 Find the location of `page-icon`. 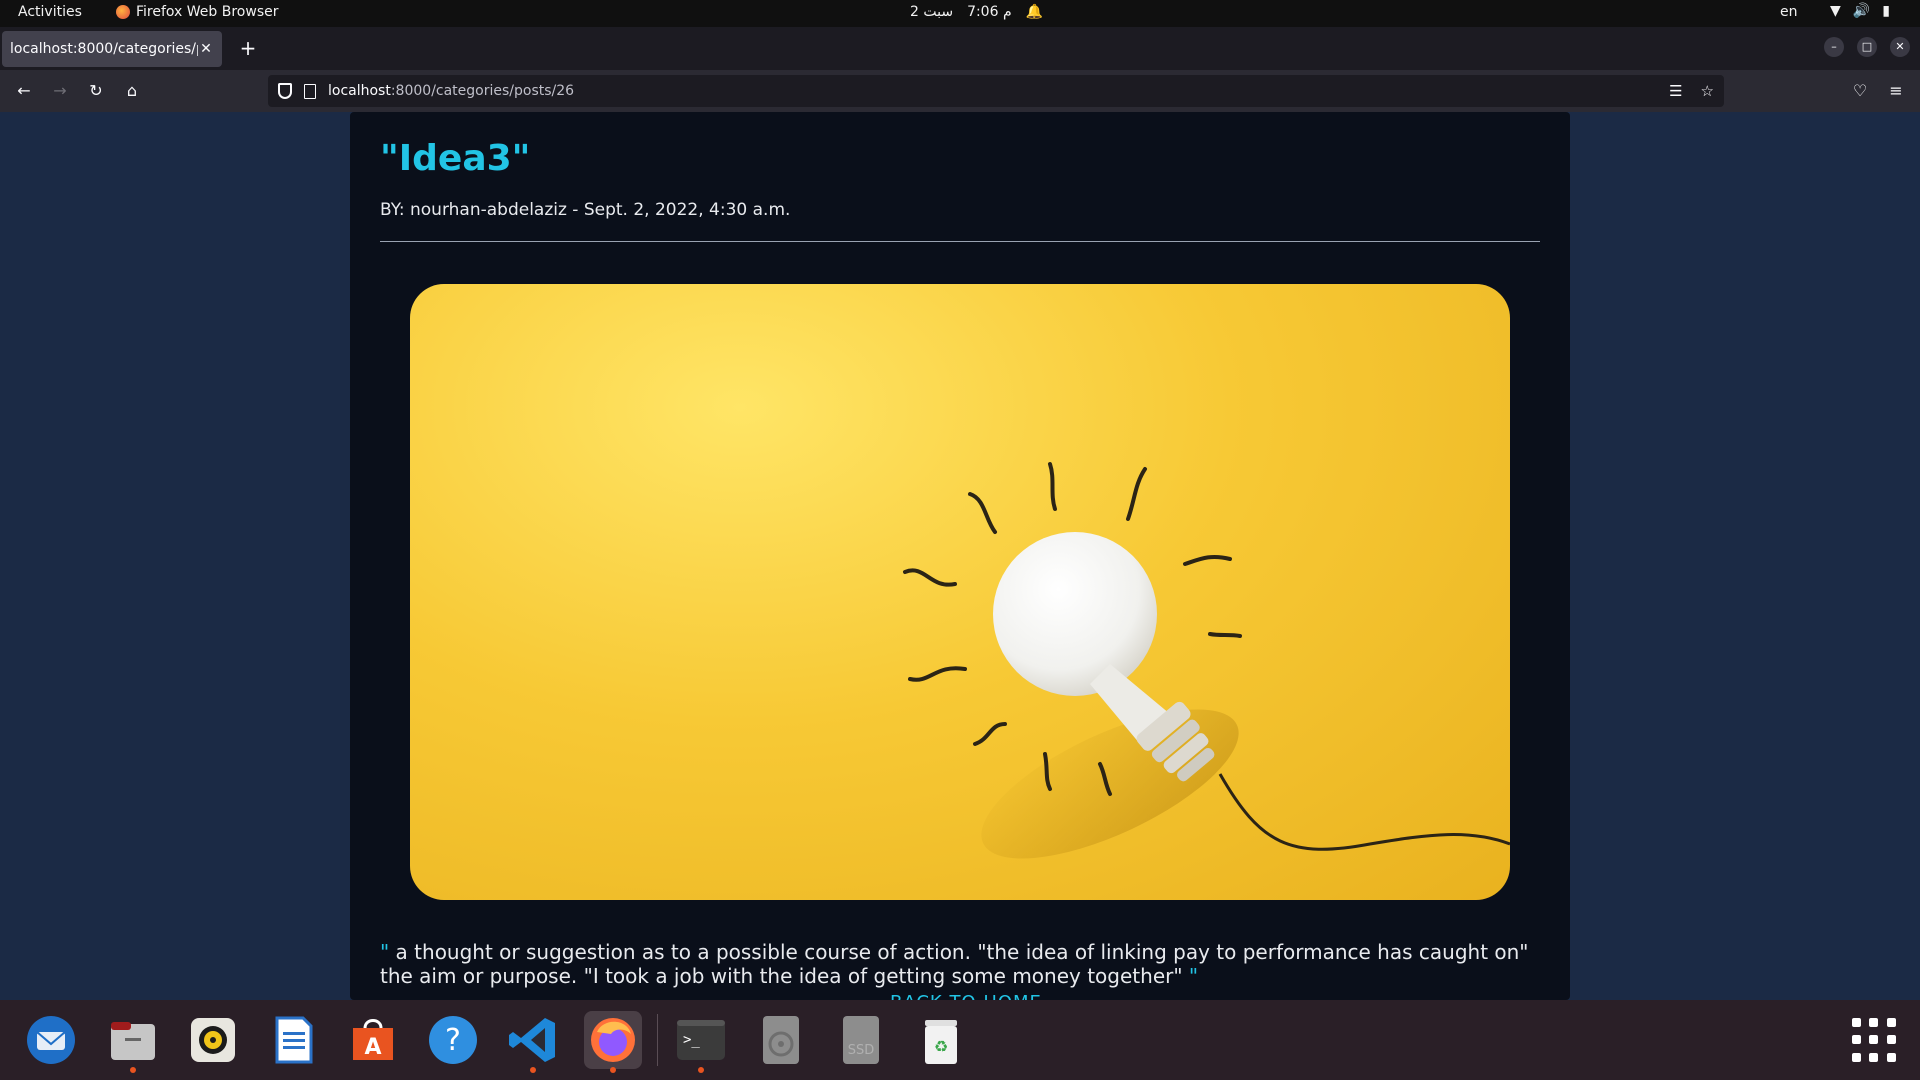

page-icon is located at coordinates (310, 91).